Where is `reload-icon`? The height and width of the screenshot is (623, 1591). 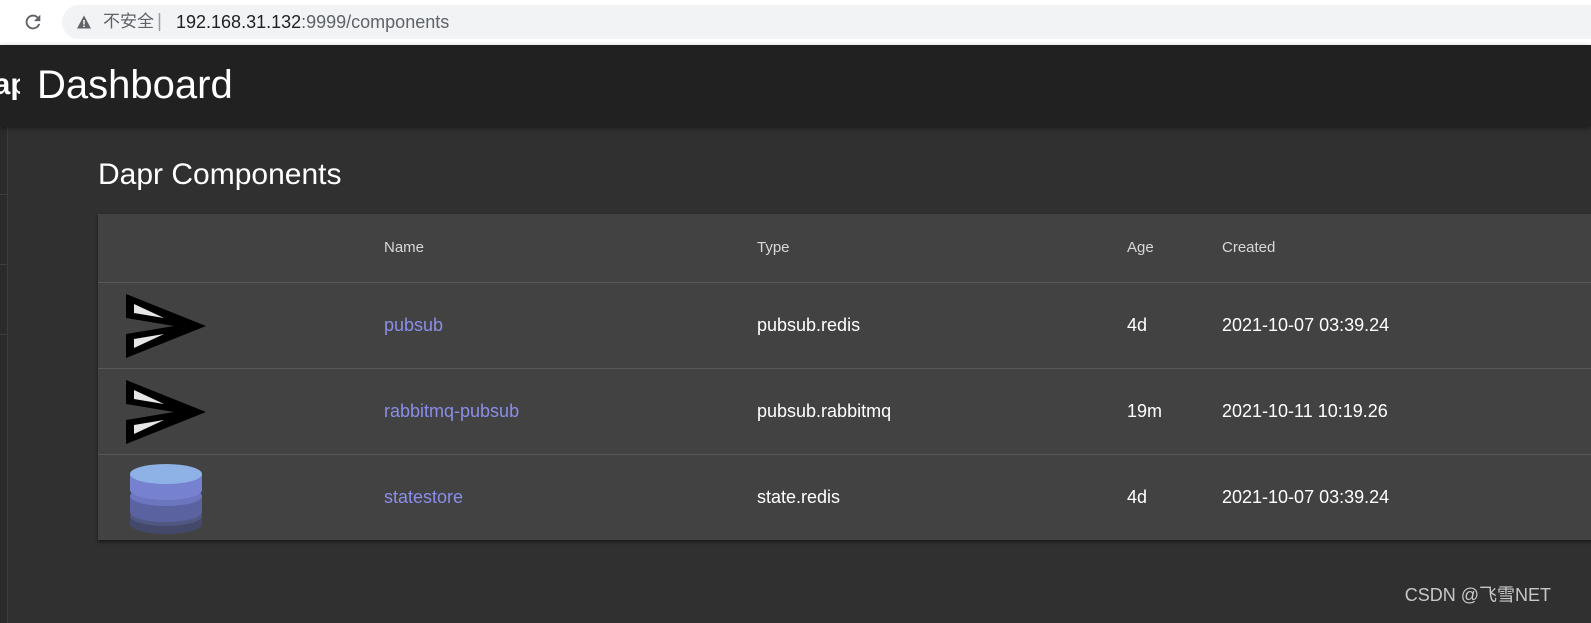 reload-icon is located at coordinates (33, 22).